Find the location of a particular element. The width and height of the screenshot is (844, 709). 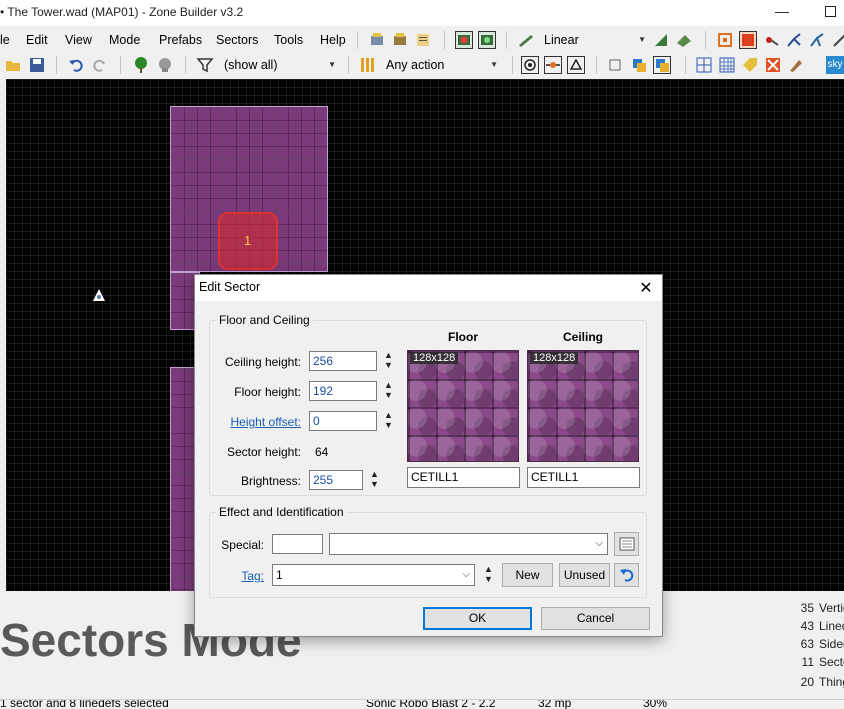

status-grid: 32 mp is located at coordinates (554, 704).